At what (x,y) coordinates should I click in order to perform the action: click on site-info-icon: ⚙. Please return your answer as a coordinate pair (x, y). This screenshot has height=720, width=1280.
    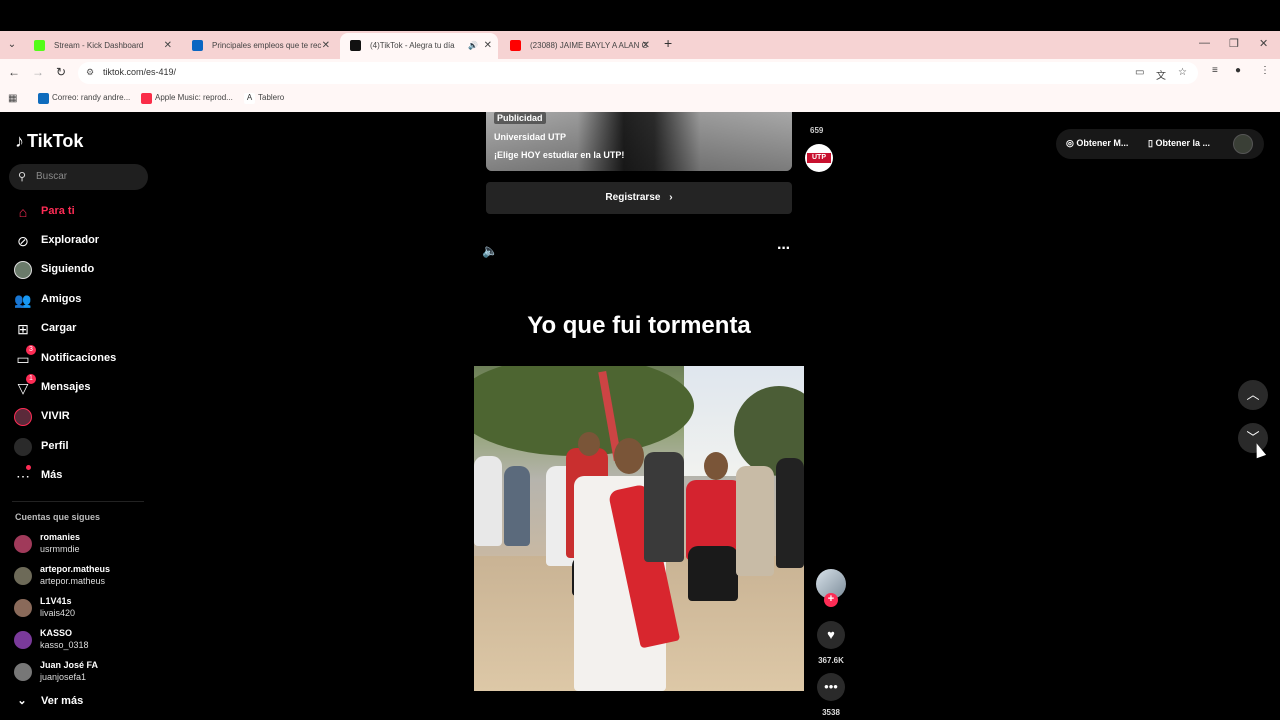
    Looking at the image, I should click on (90, 72).